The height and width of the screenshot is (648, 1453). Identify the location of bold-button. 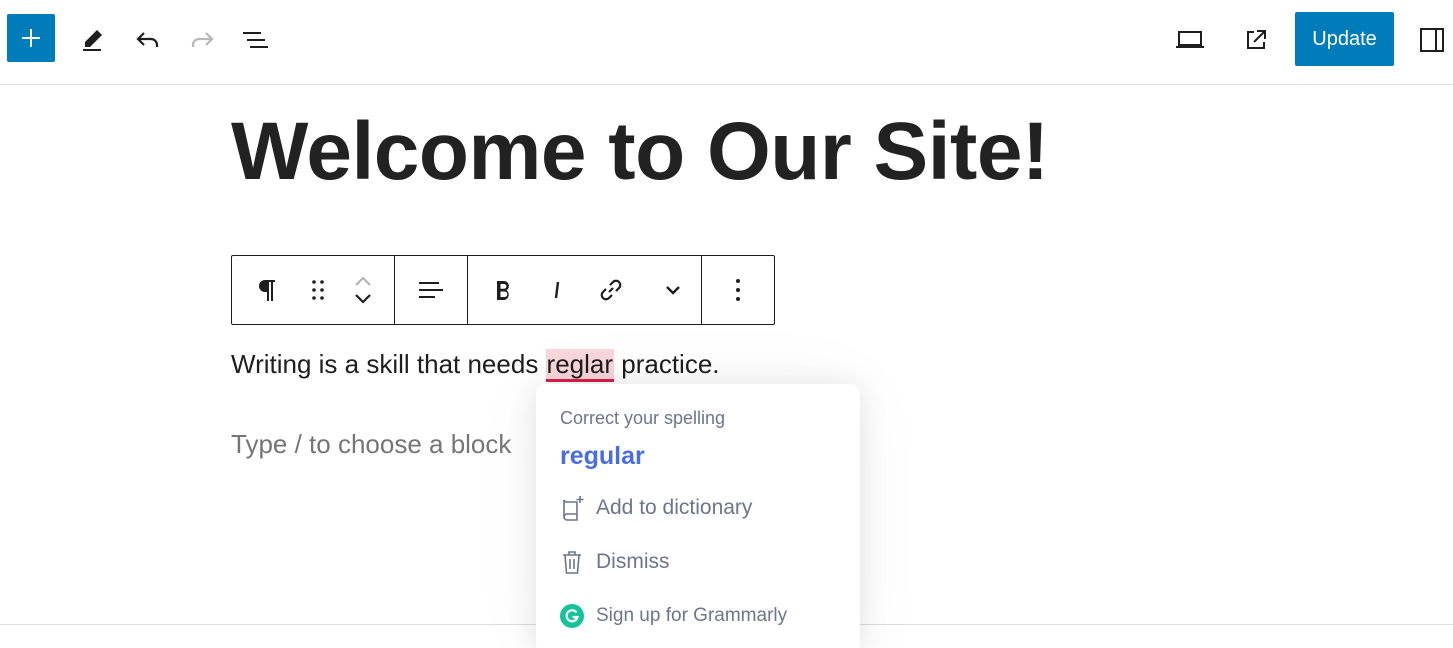
(503, 290).